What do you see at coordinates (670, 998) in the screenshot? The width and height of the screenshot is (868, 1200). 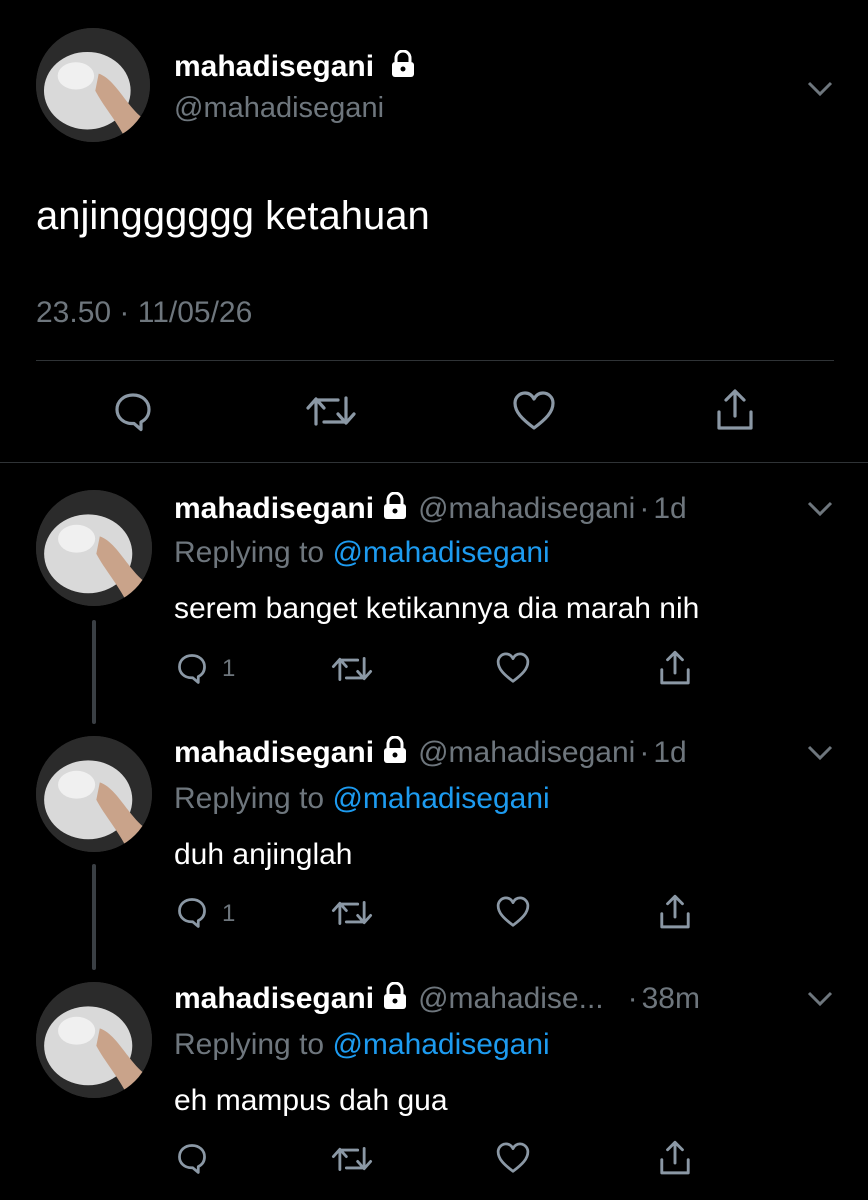 I see `time: 38m` at bounding box center [670, 998].